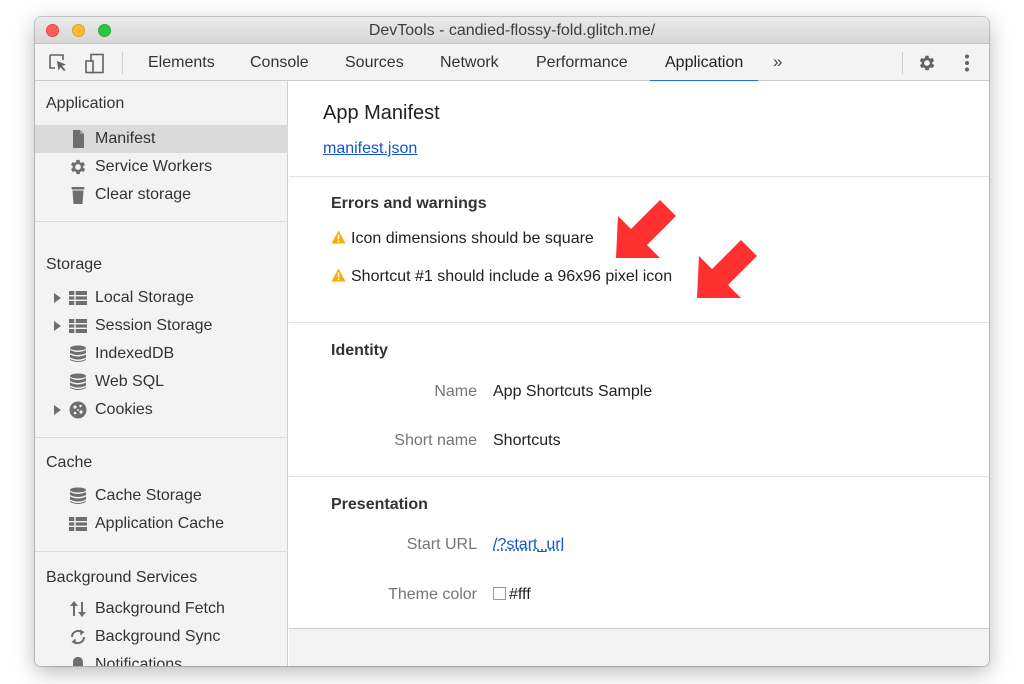  I want to click on sidebar-item-cookies: Cookies, so click(161, 410).